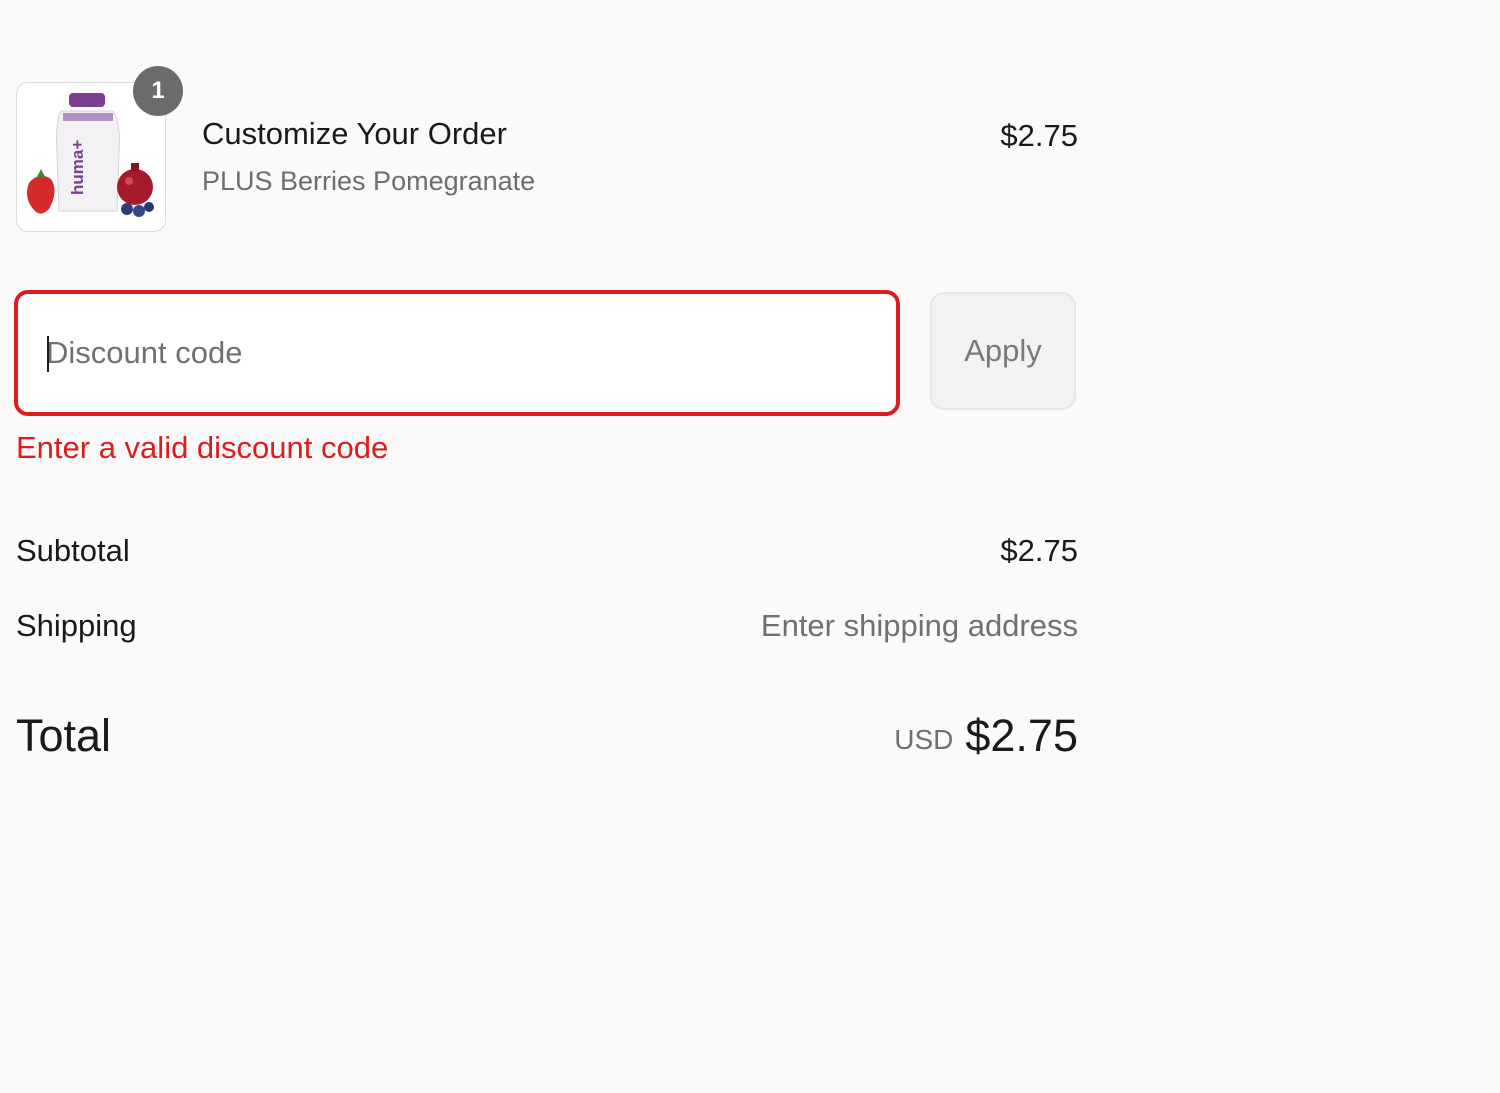  What do you see at coordinates (76, 625) in the screenshot?
I see `shipping-label: Shipping` at bounding box center [76, 625].